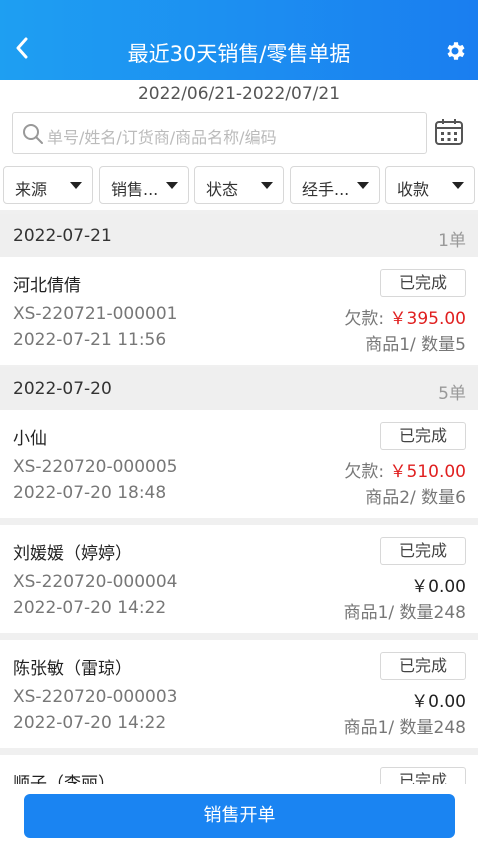 The image size is (478, 850). What do you see at coordinates (62, 389) in the screenshot?
I see `group-date: 2022-07-20` at bounding box center [62, 389].